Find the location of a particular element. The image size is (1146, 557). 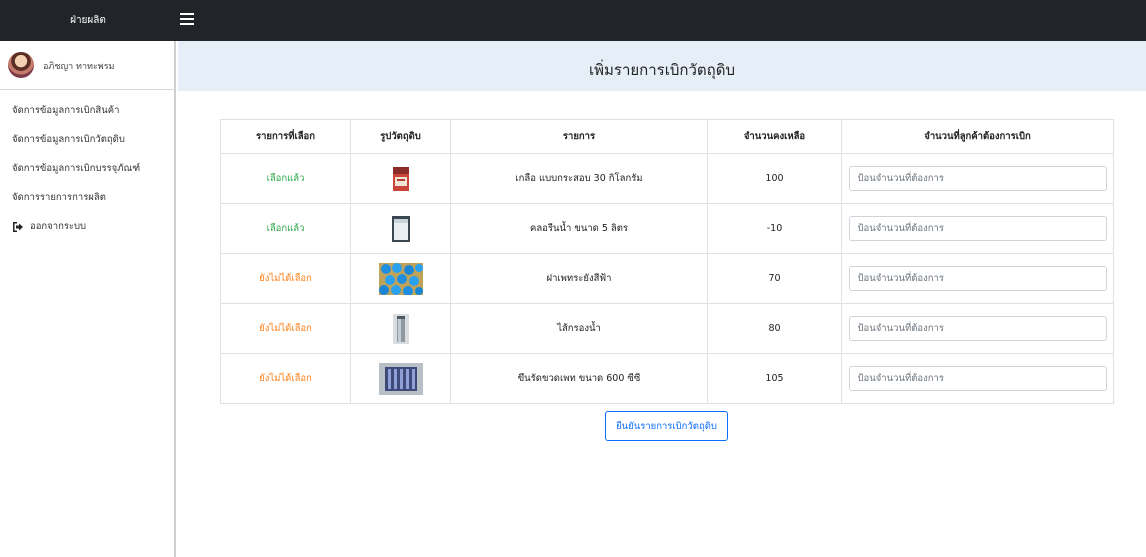

salt-bag-image is located at coordinates (400, 178).